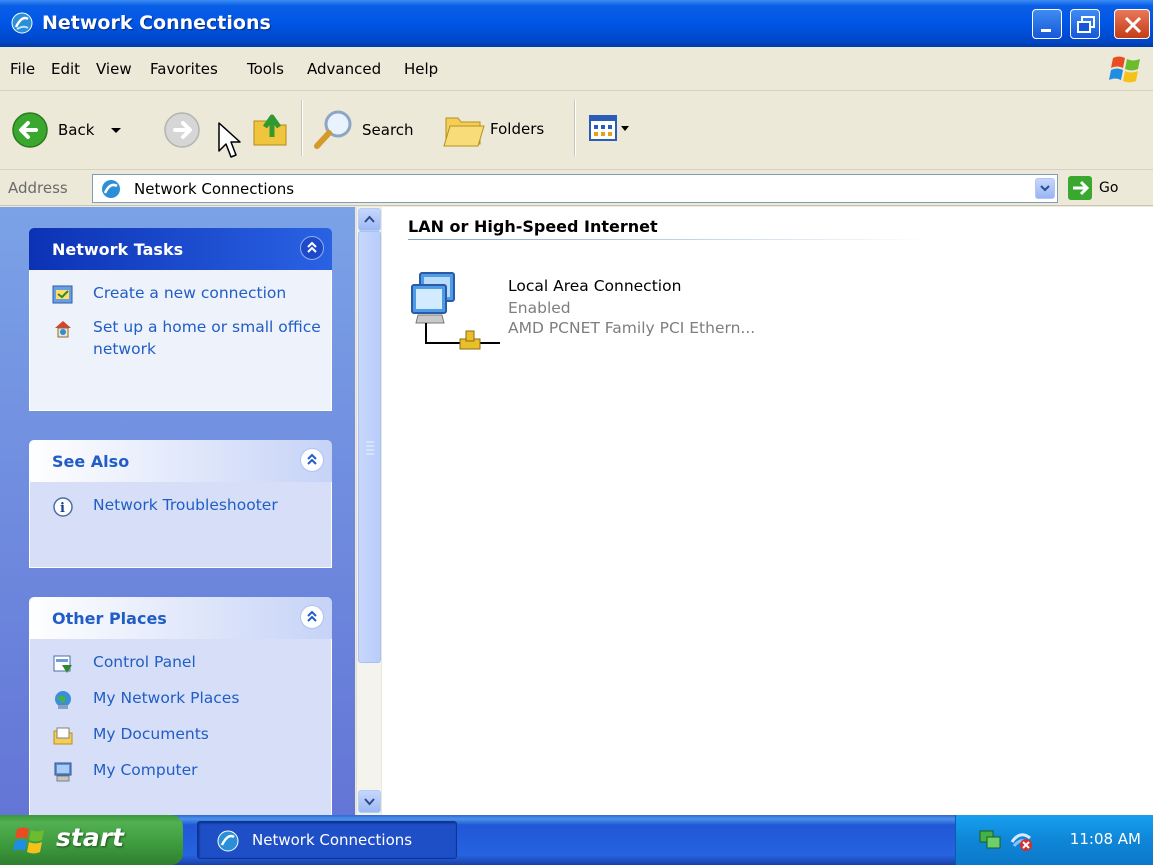 The width and height of the screenshot is (1153, 865). Describe the element at coordinates (576, 23) in the screenshot. I see `title-bar: Network Connections` at that location.